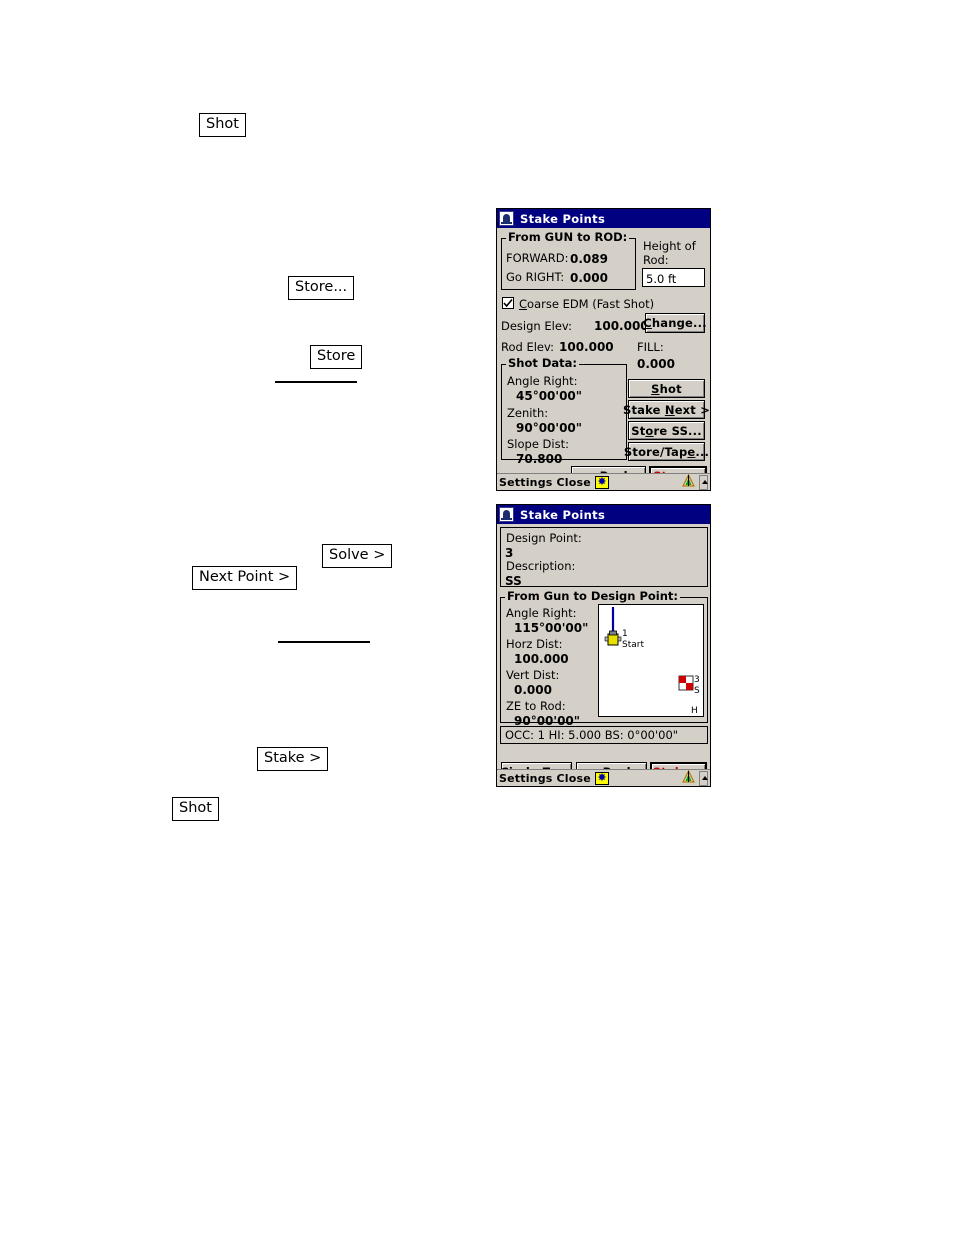 The height and width of the screenshot is (1235, 954). What do you see at coordinates (539, 459) in the screenshot?
I see `slope-dist-value: 70.800` at bounding box center [539, 459].